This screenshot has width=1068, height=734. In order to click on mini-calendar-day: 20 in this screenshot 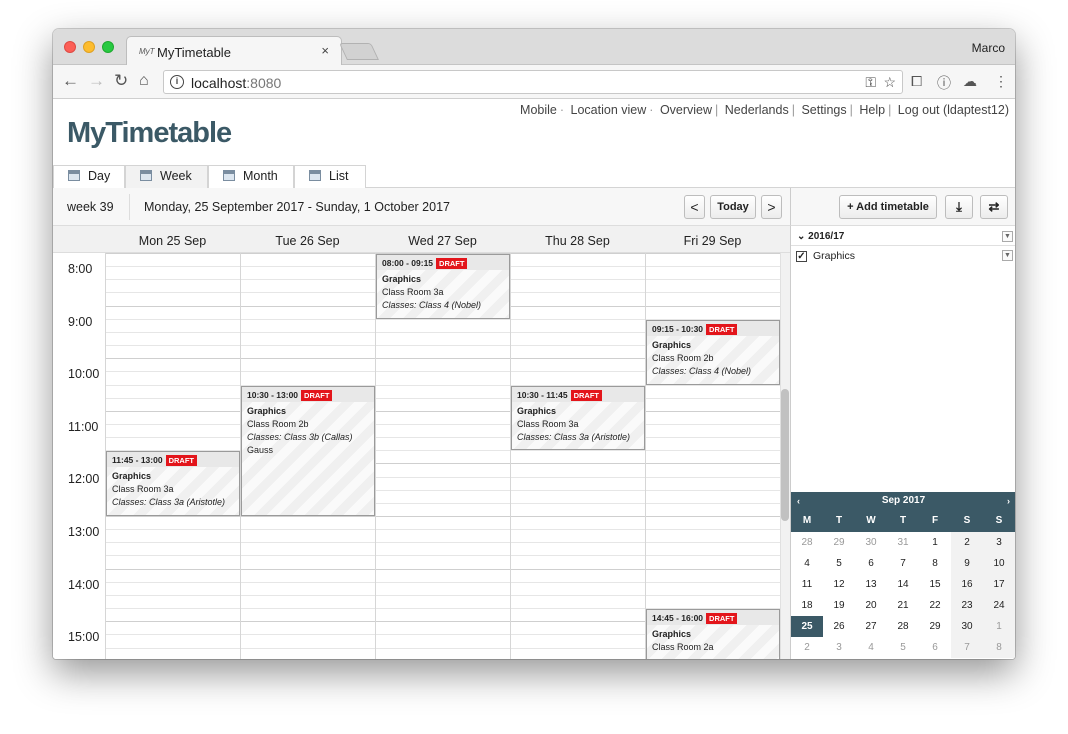, I will do `click(871, 605)`.